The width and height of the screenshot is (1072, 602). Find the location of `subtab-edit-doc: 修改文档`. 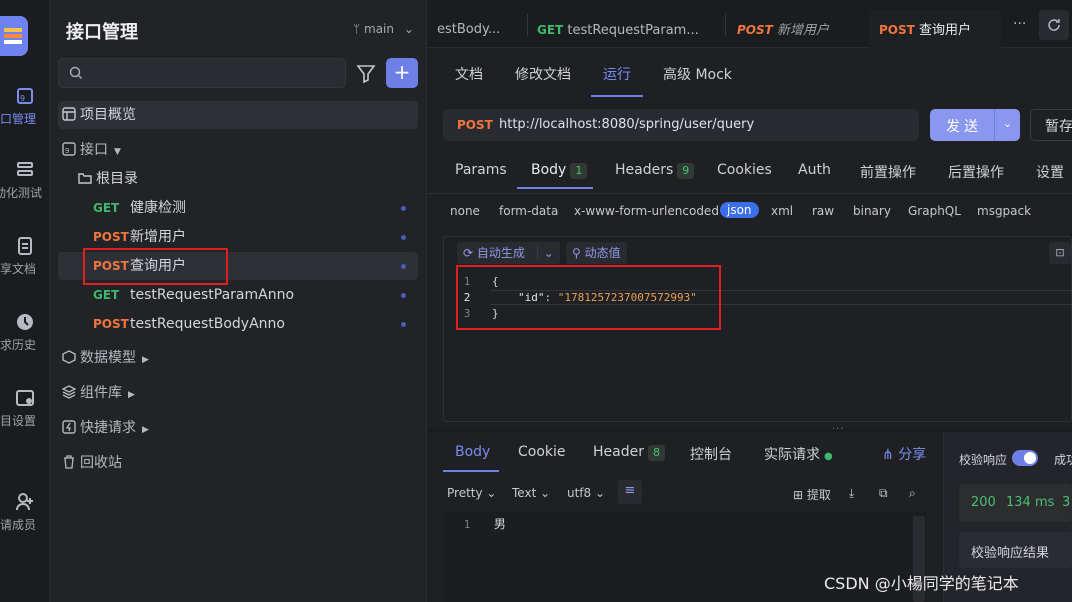

subtab-edit-doc: 修改文档 is located at coordinates (543, 74).